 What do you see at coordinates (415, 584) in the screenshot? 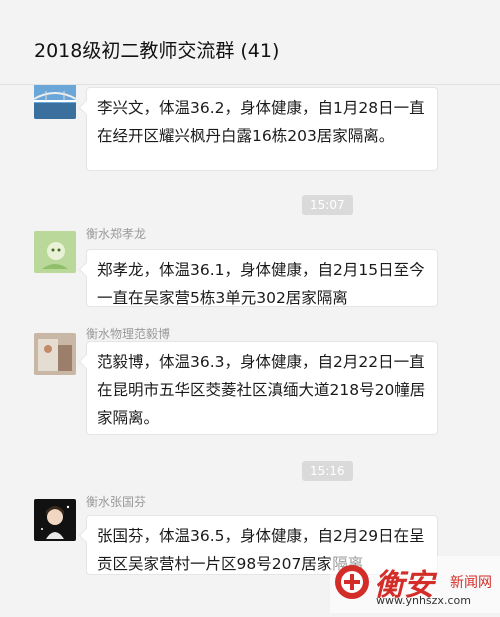
I see `site-watermark: 衡安 新闻网 www.ynhszx.com` at bounding box center [415, 584].